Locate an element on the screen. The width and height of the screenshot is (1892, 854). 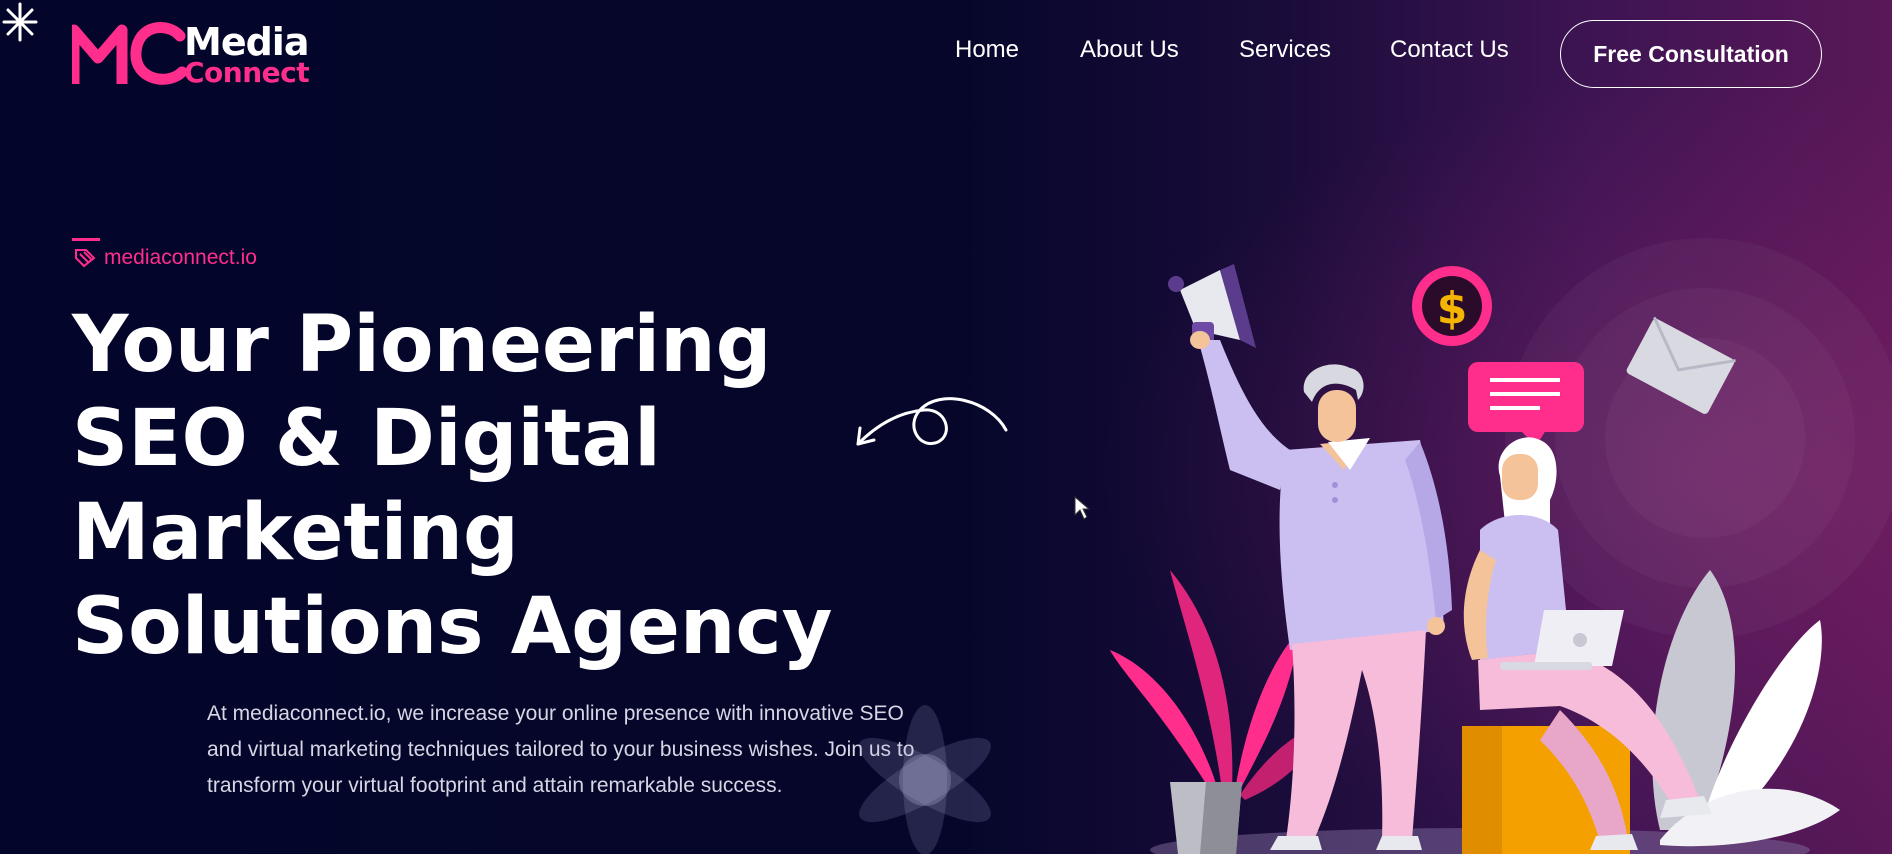
nav-contact-us: Contact Us is located at coordinates (1449, 50).